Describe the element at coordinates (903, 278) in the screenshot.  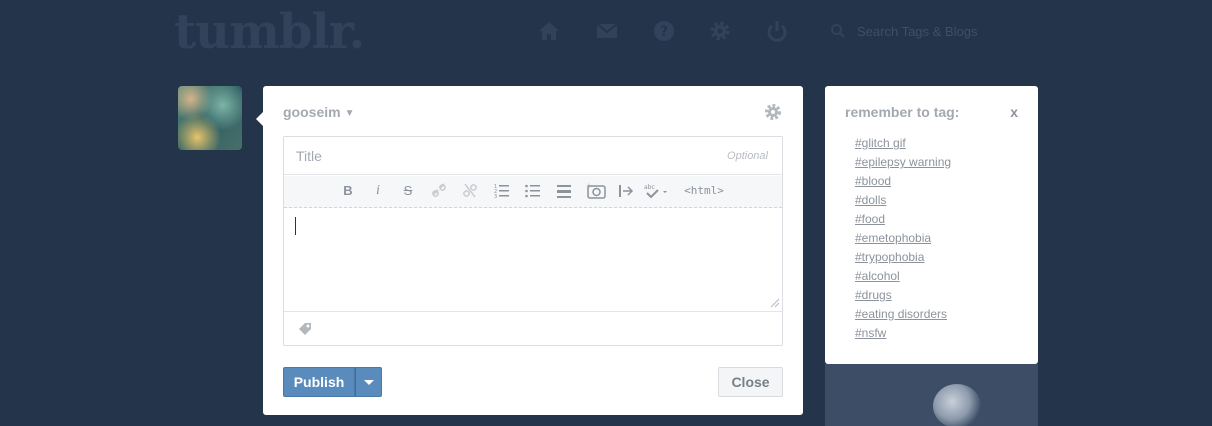
I see `tag-link: #alcohol` at that location.